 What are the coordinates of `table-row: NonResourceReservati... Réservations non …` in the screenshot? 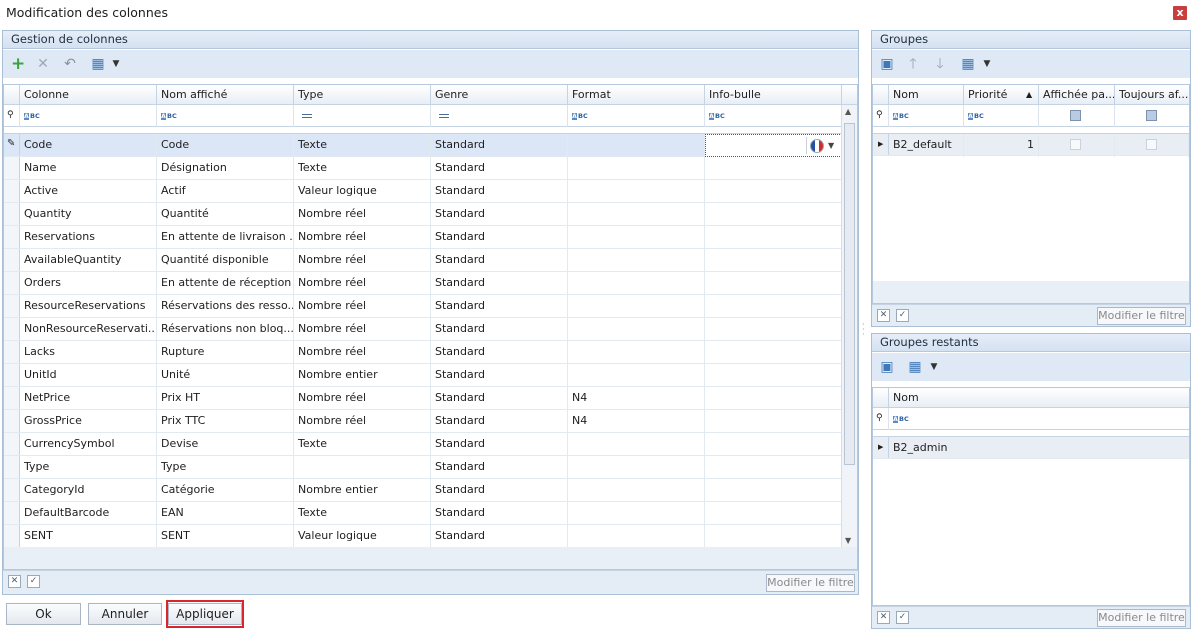 It's located at (423, 329).